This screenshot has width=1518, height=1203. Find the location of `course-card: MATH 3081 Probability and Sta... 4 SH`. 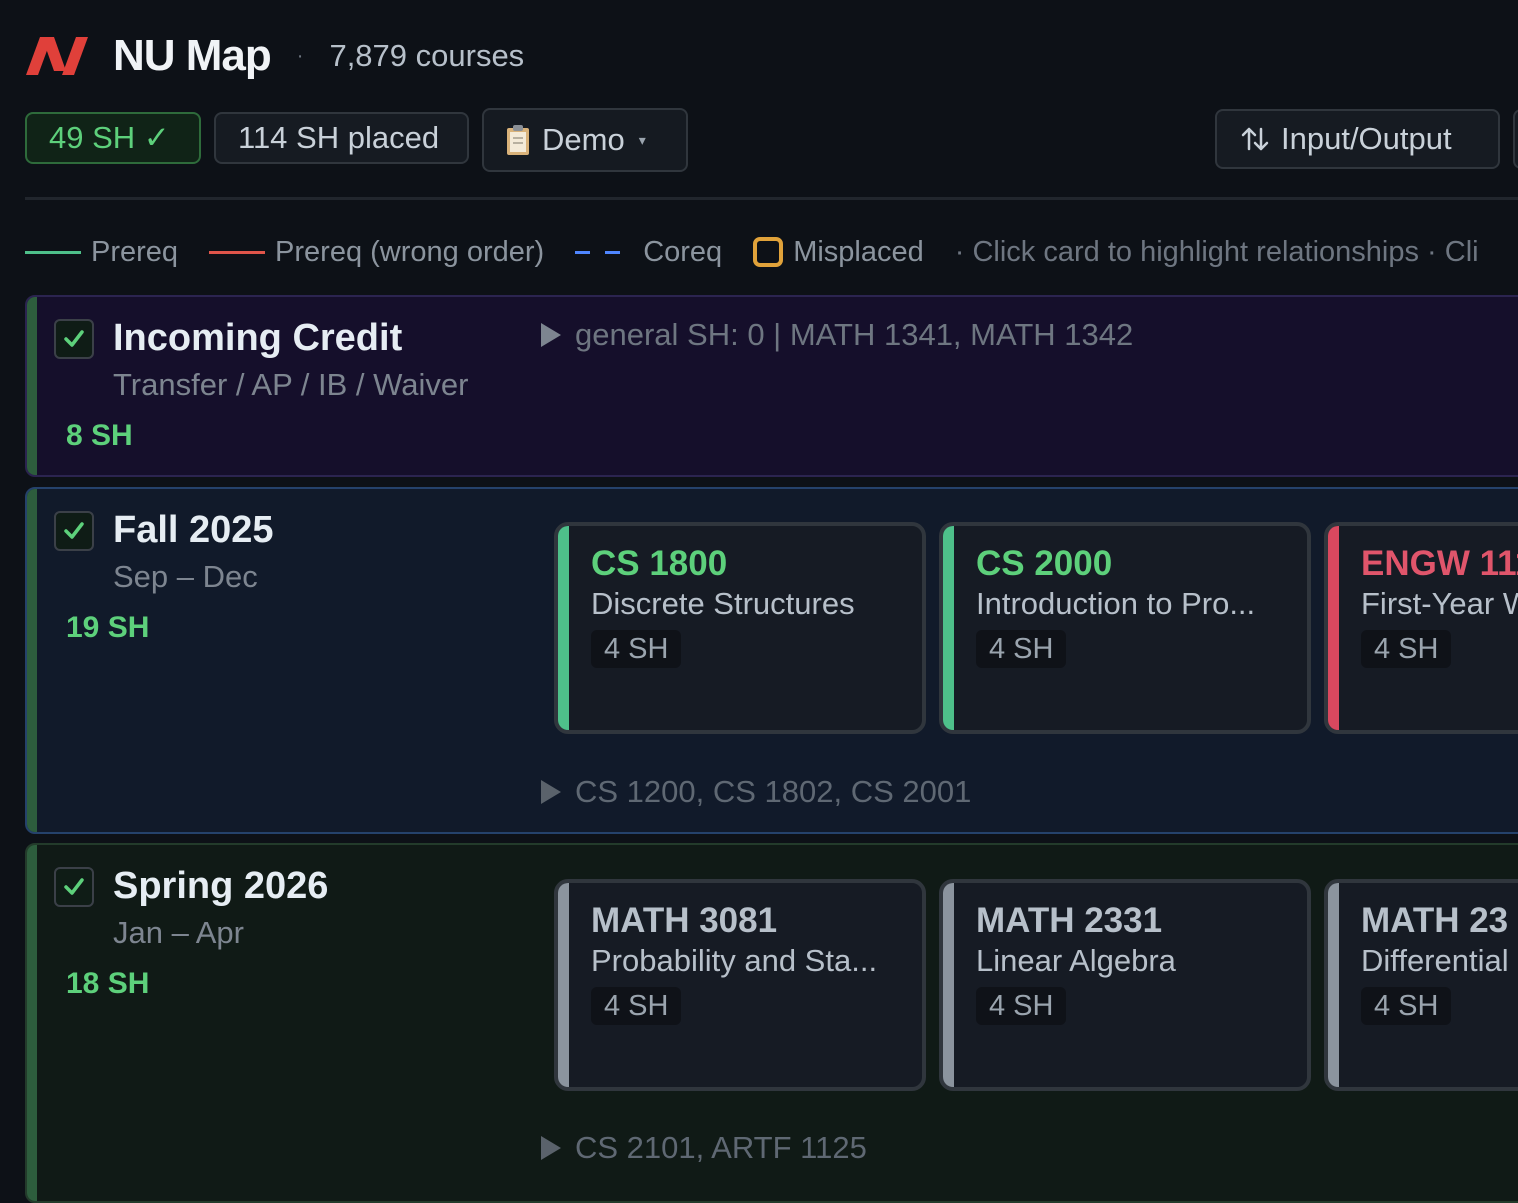

course-card: MATH 3081 Probability and Sta... 4 SH is located at coordinates (740, 985).